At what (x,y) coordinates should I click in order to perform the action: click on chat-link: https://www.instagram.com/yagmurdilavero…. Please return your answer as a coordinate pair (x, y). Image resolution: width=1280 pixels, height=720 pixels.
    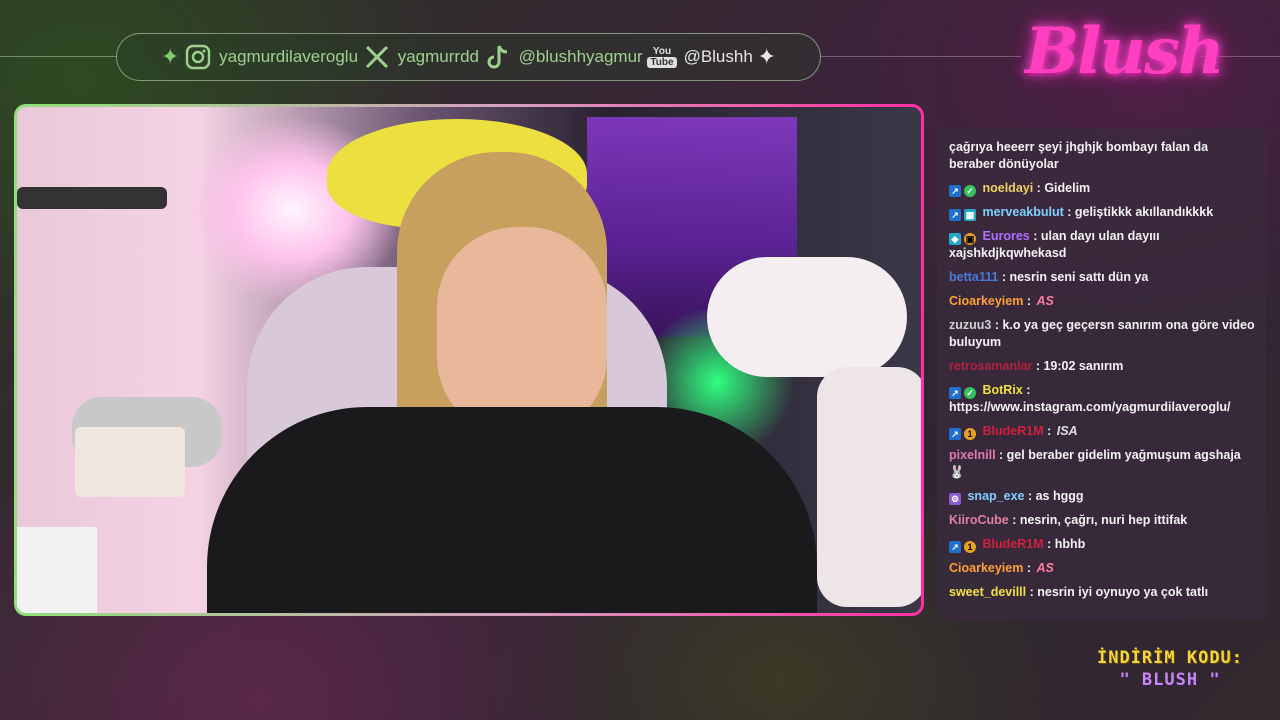
    Looking at the image, I should click on (1090, 407).